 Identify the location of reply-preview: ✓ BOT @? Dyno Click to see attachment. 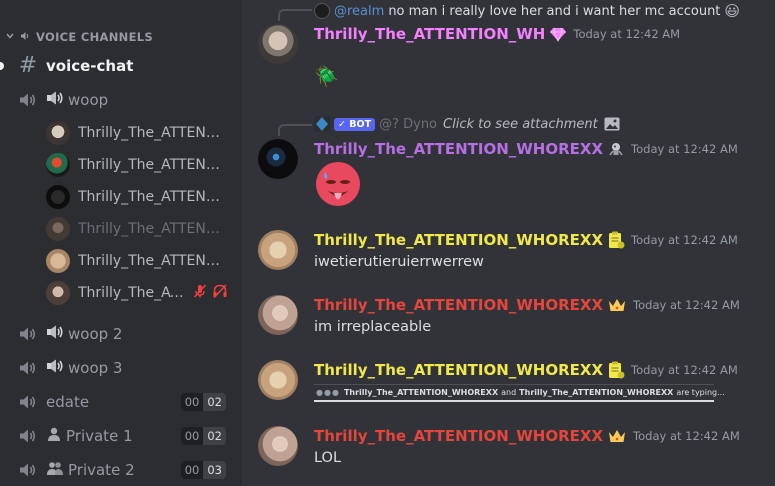
(467, 124).